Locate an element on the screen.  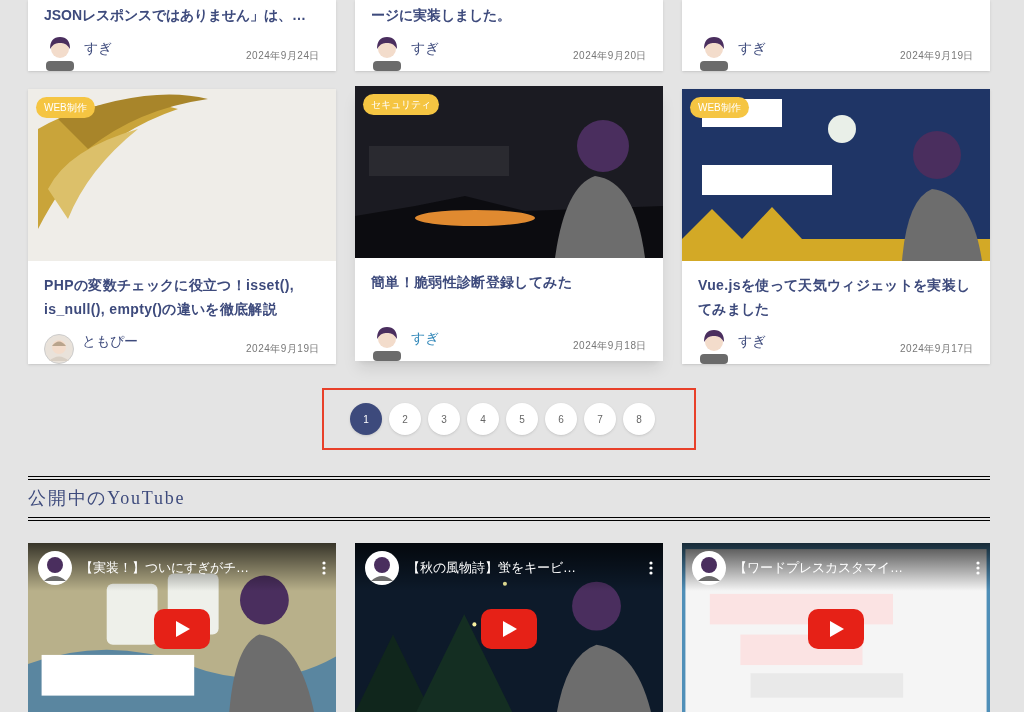
section-heading: 公開中のYouTube is located at coordinates (107, 498).